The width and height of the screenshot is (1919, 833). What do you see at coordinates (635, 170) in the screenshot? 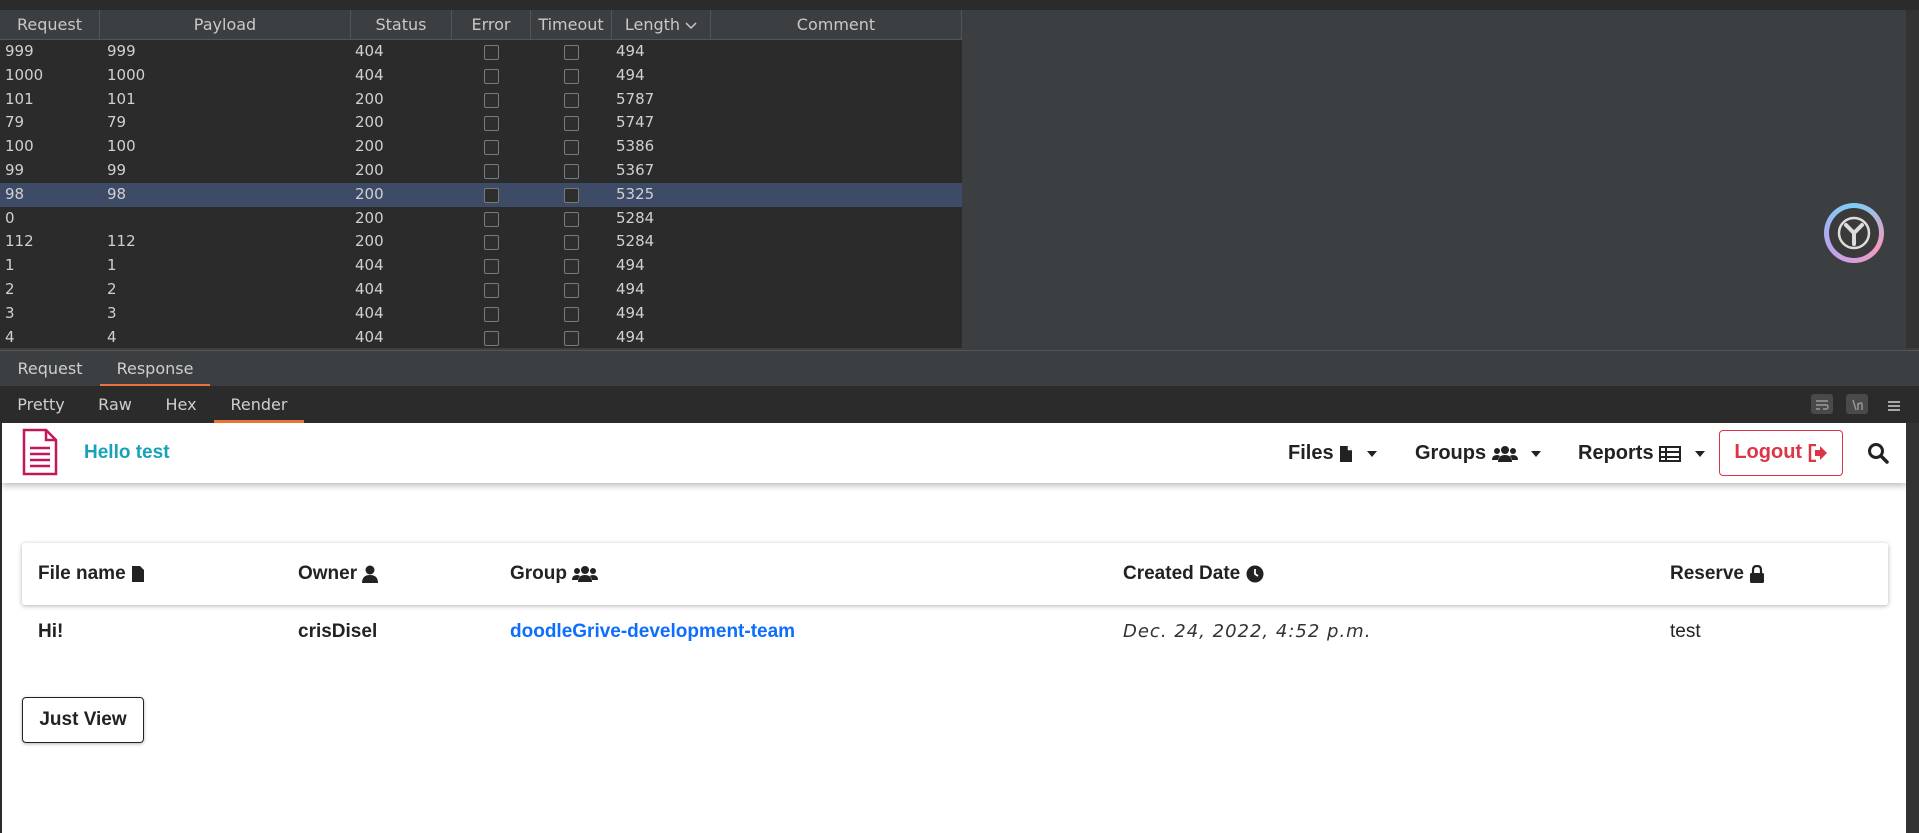
I see `cell-length: 5367` at bounding box center [635, 170].